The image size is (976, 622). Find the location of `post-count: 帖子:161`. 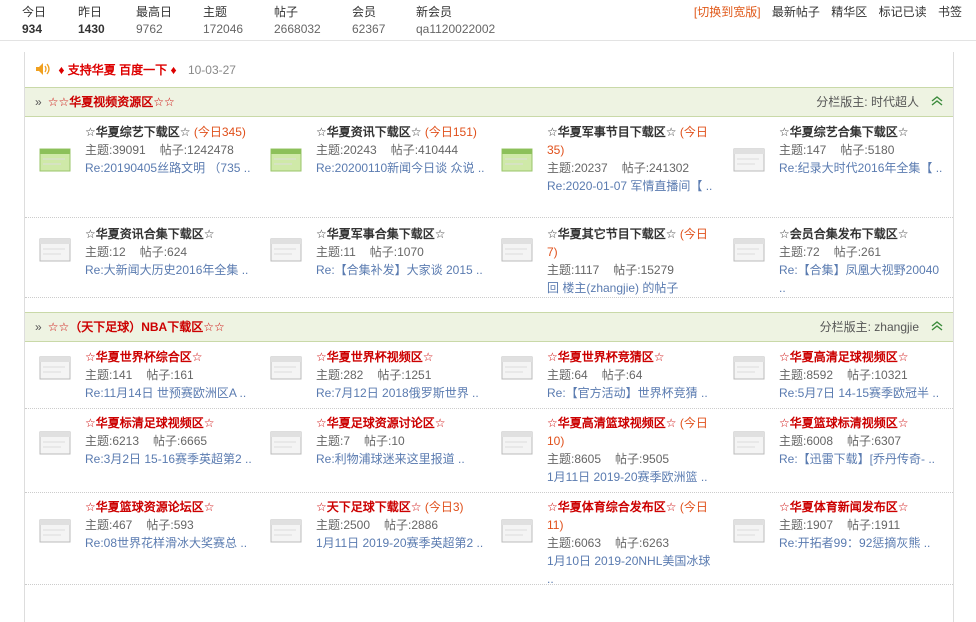

post-count: 帖子:161 is located at coordinates (170, 375).